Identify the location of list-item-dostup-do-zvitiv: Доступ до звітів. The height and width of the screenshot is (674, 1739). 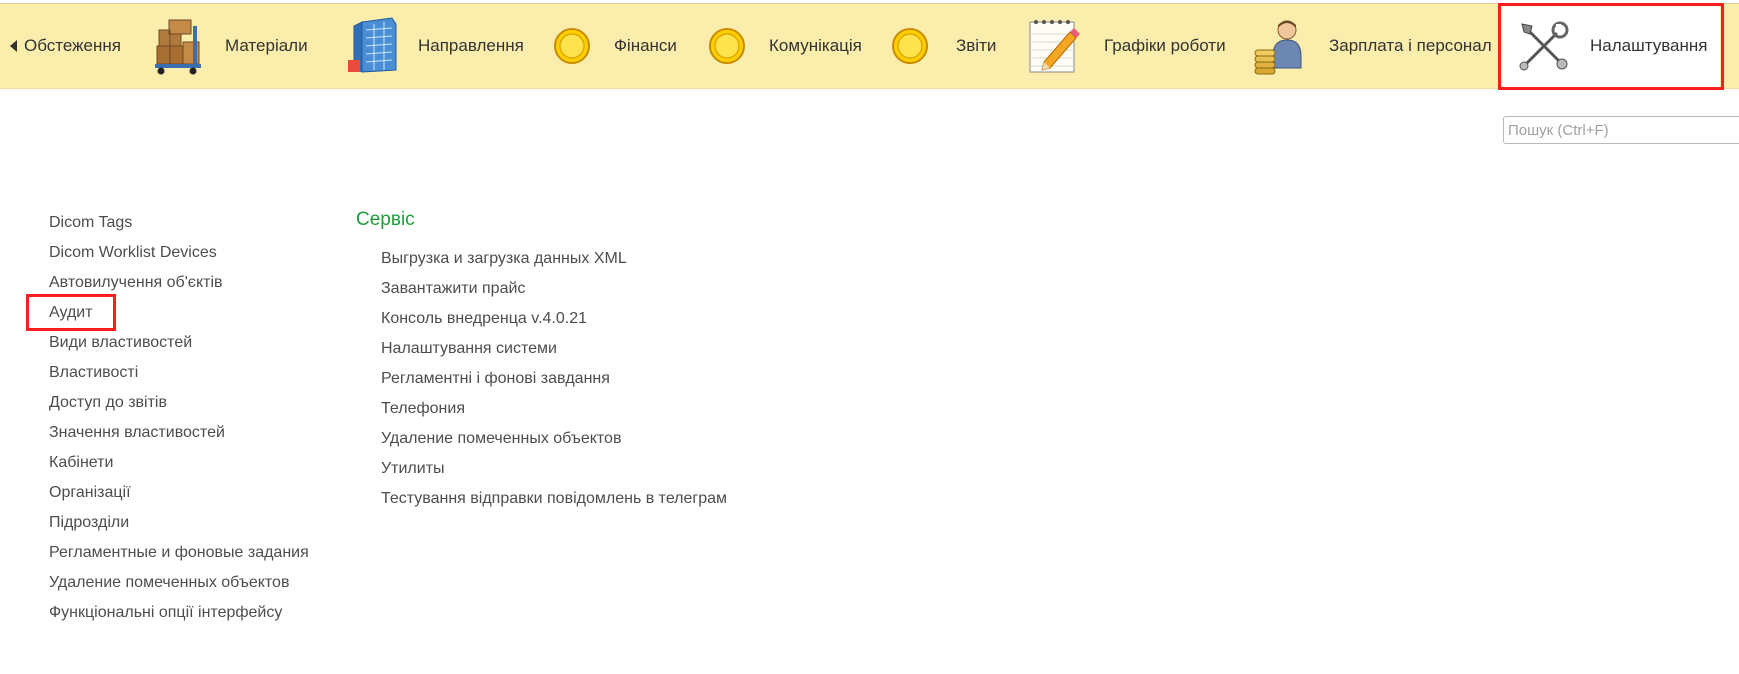
(179, 405).